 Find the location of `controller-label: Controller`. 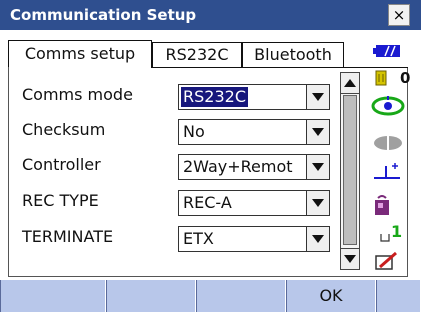

controller-label: Controller is located at coordinates (61, 164).